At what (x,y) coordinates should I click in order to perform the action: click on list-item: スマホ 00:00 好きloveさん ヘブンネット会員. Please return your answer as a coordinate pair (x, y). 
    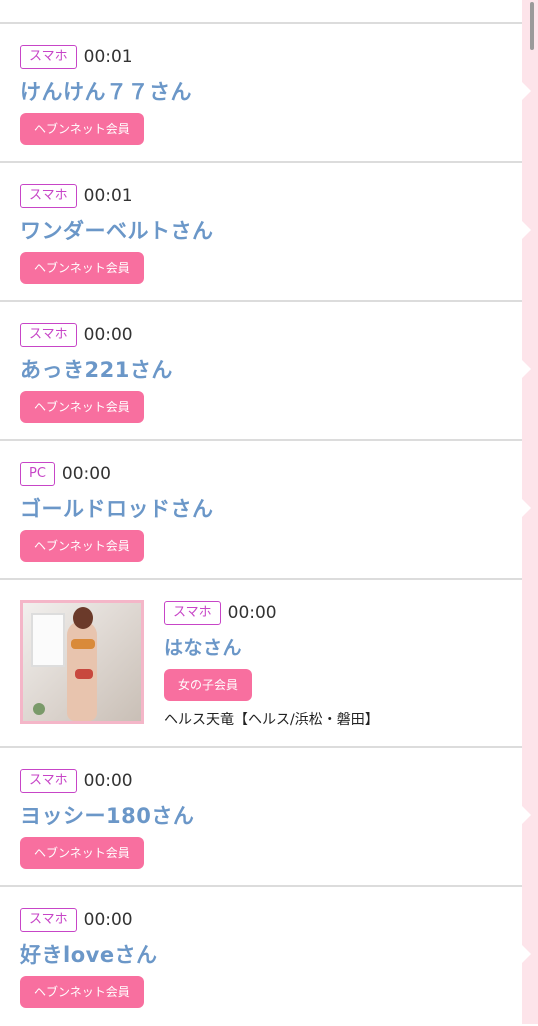
    Looking at the image, I should click on (261, 956).